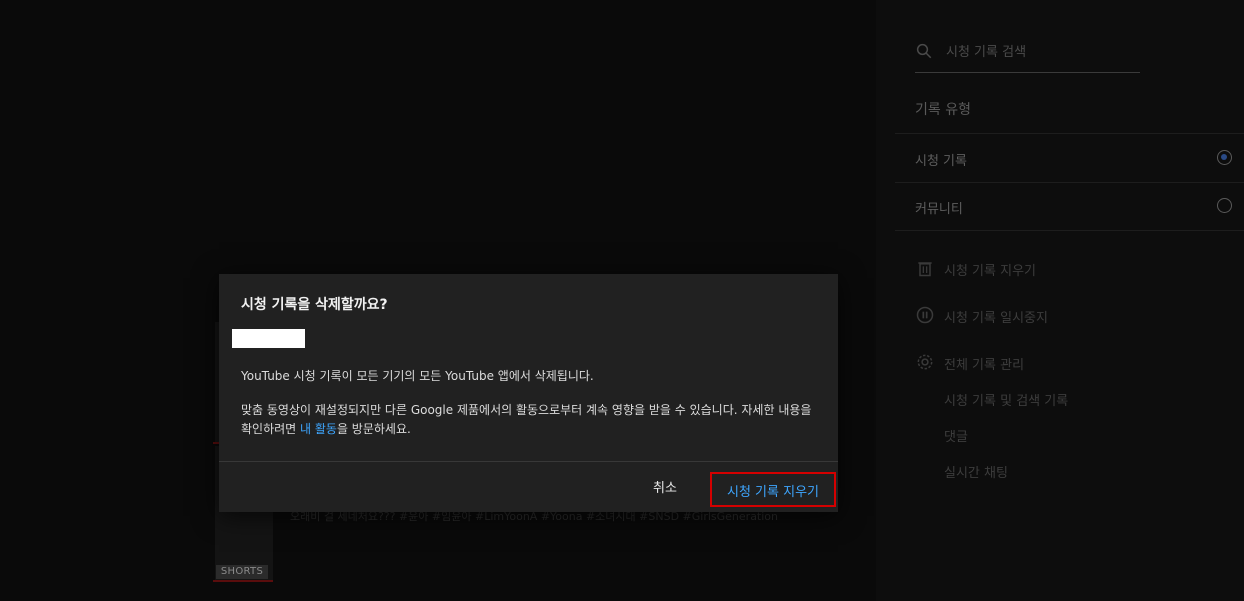 This screenshot has height=601, width=1244. I want to click on dialog-title: 시청 기록을 삭제할까요?, so click(314, 305).